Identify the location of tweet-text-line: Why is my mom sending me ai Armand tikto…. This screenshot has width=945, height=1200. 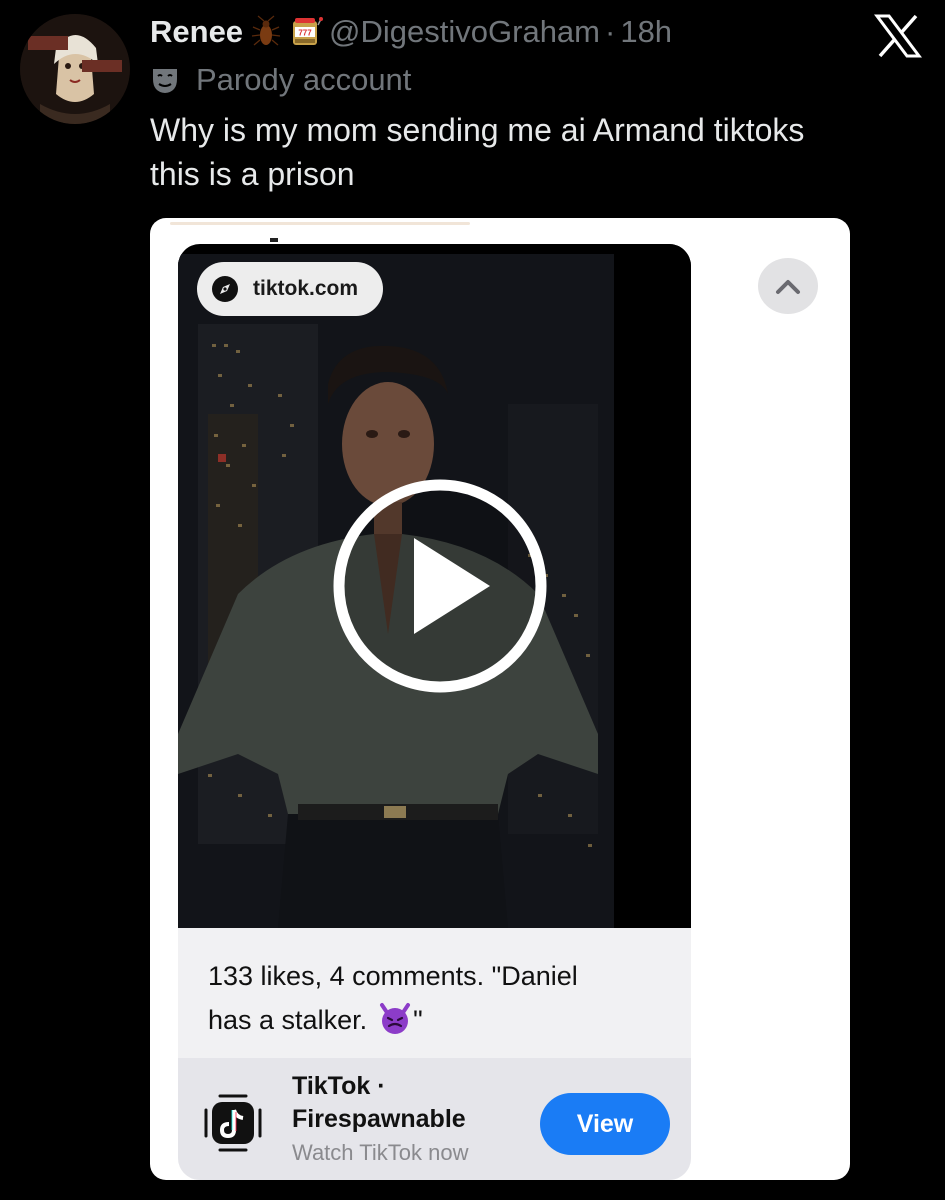
(477, 130).